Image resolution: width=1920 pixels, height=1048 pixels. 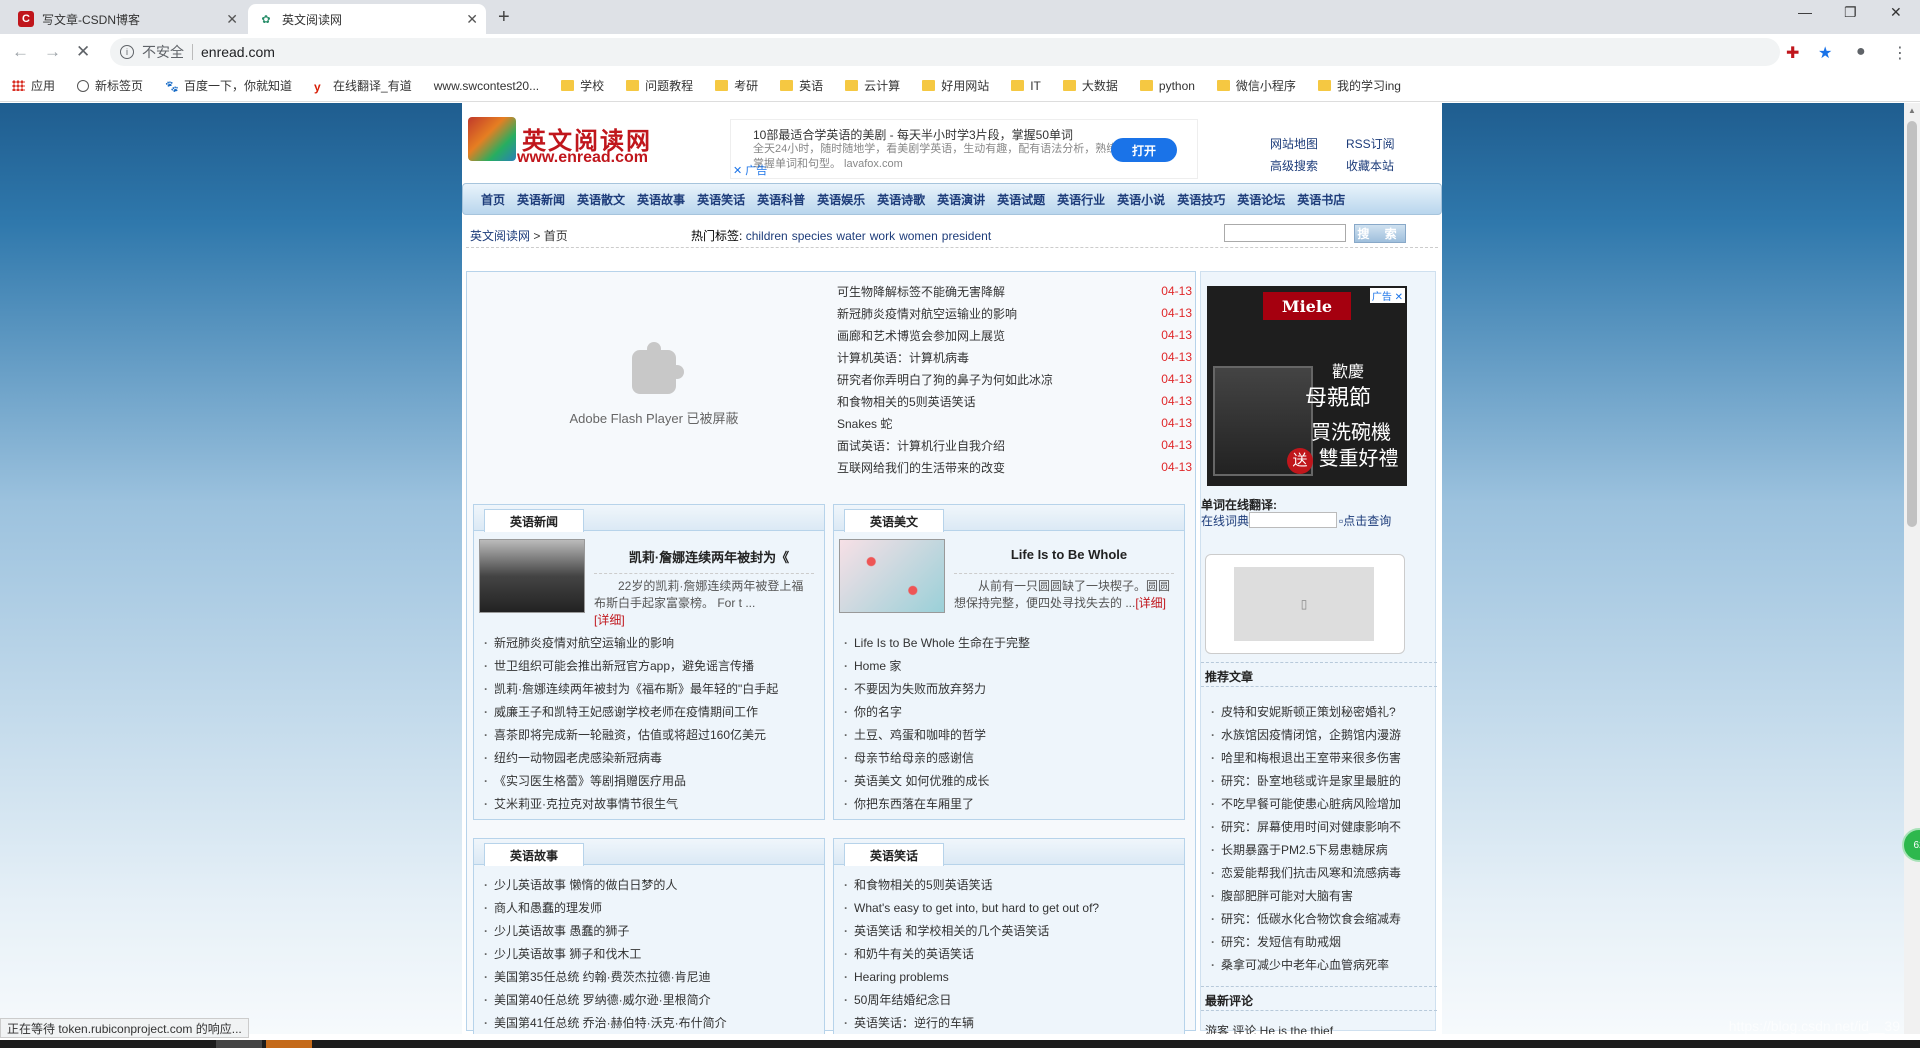 What do you see at coordinates (1014, 688) in the screenshot?
I see `list-item: 不要因为失败而放弃努力` at bounding box center [1014, 688].